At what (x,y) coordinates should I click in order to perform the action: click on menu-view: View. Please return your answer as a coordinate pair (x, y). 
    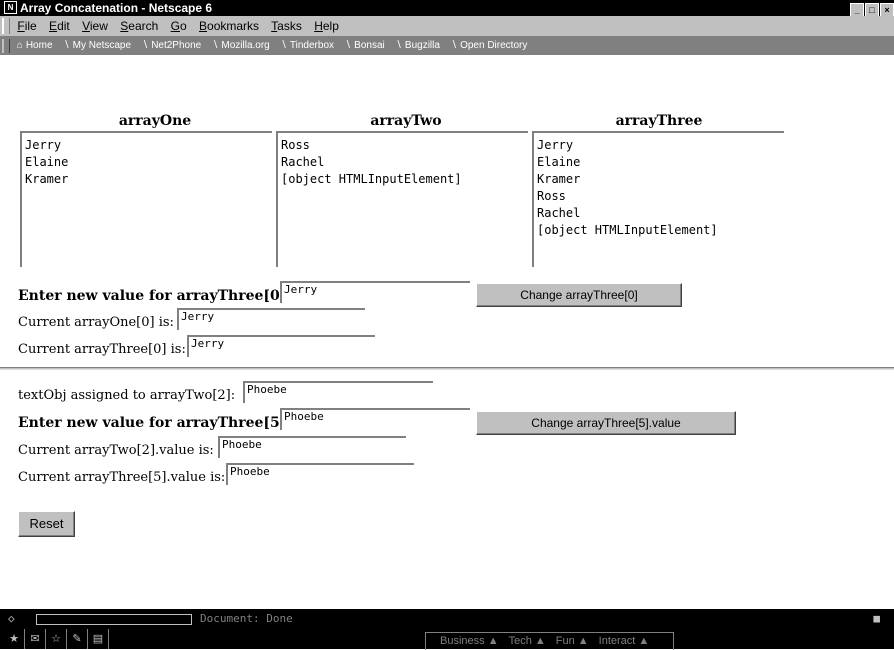
    Looking at the image, I should click on (95, 26).